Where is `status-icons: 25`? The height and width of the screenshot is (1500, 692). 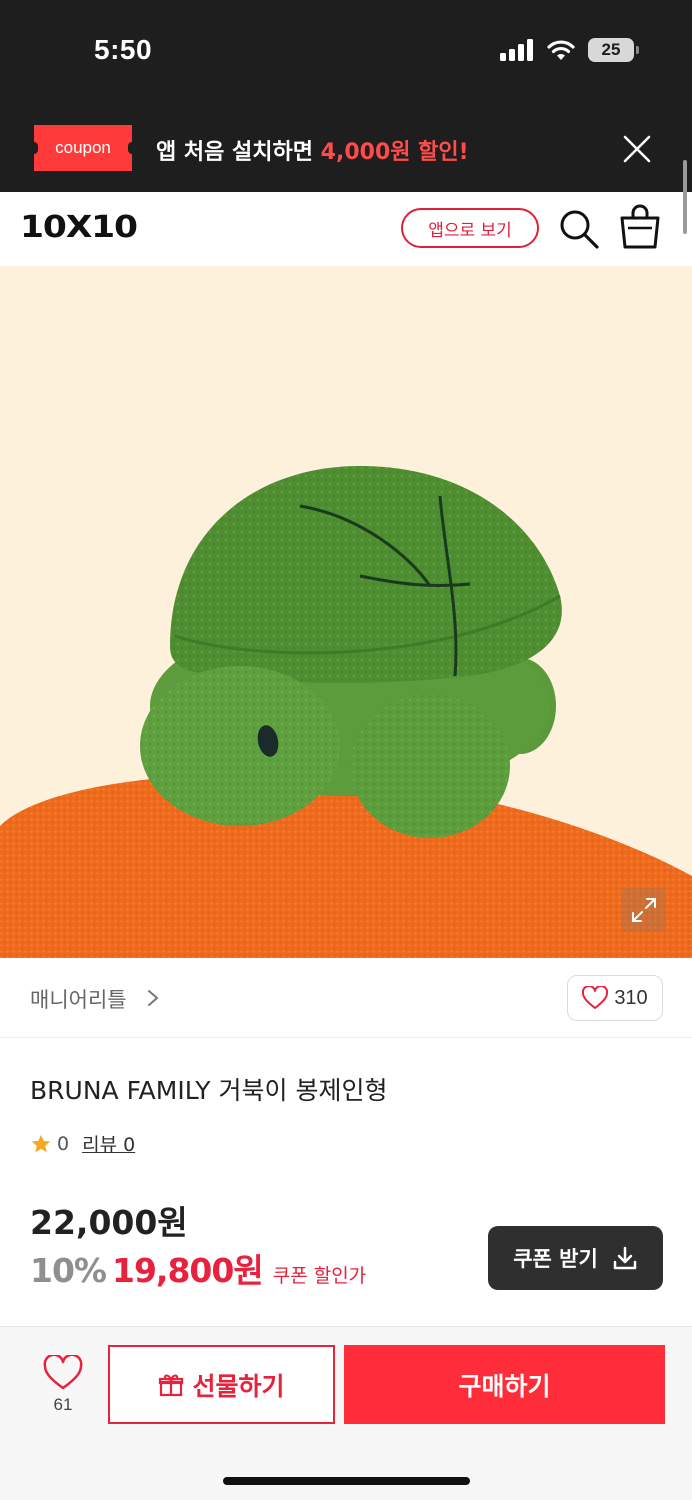 status-icons: 25 is located at coordinates (569, 50).